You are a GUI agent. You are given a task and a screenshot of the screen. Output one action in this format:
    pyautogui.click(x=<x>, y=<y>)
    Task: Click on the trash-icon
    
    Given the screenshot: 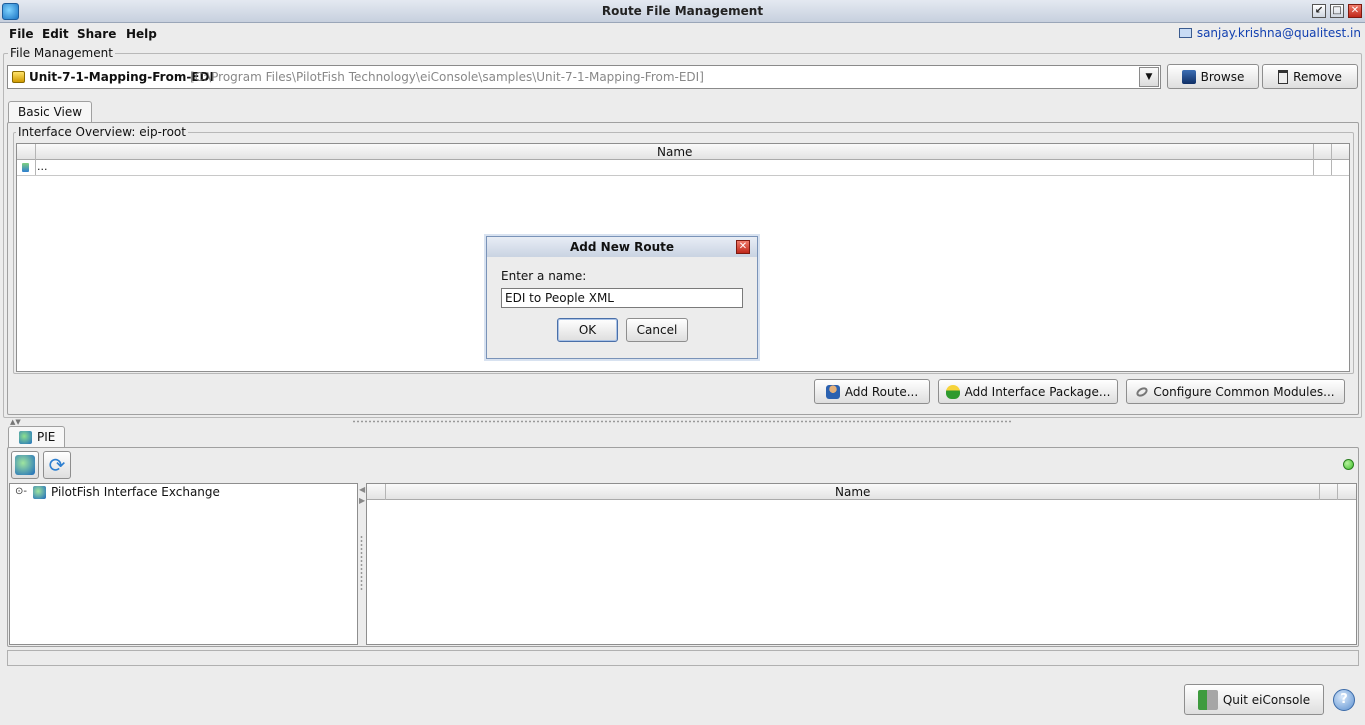 What is the action you would take?
    pyautogui.click(x=1283, y=76)
    